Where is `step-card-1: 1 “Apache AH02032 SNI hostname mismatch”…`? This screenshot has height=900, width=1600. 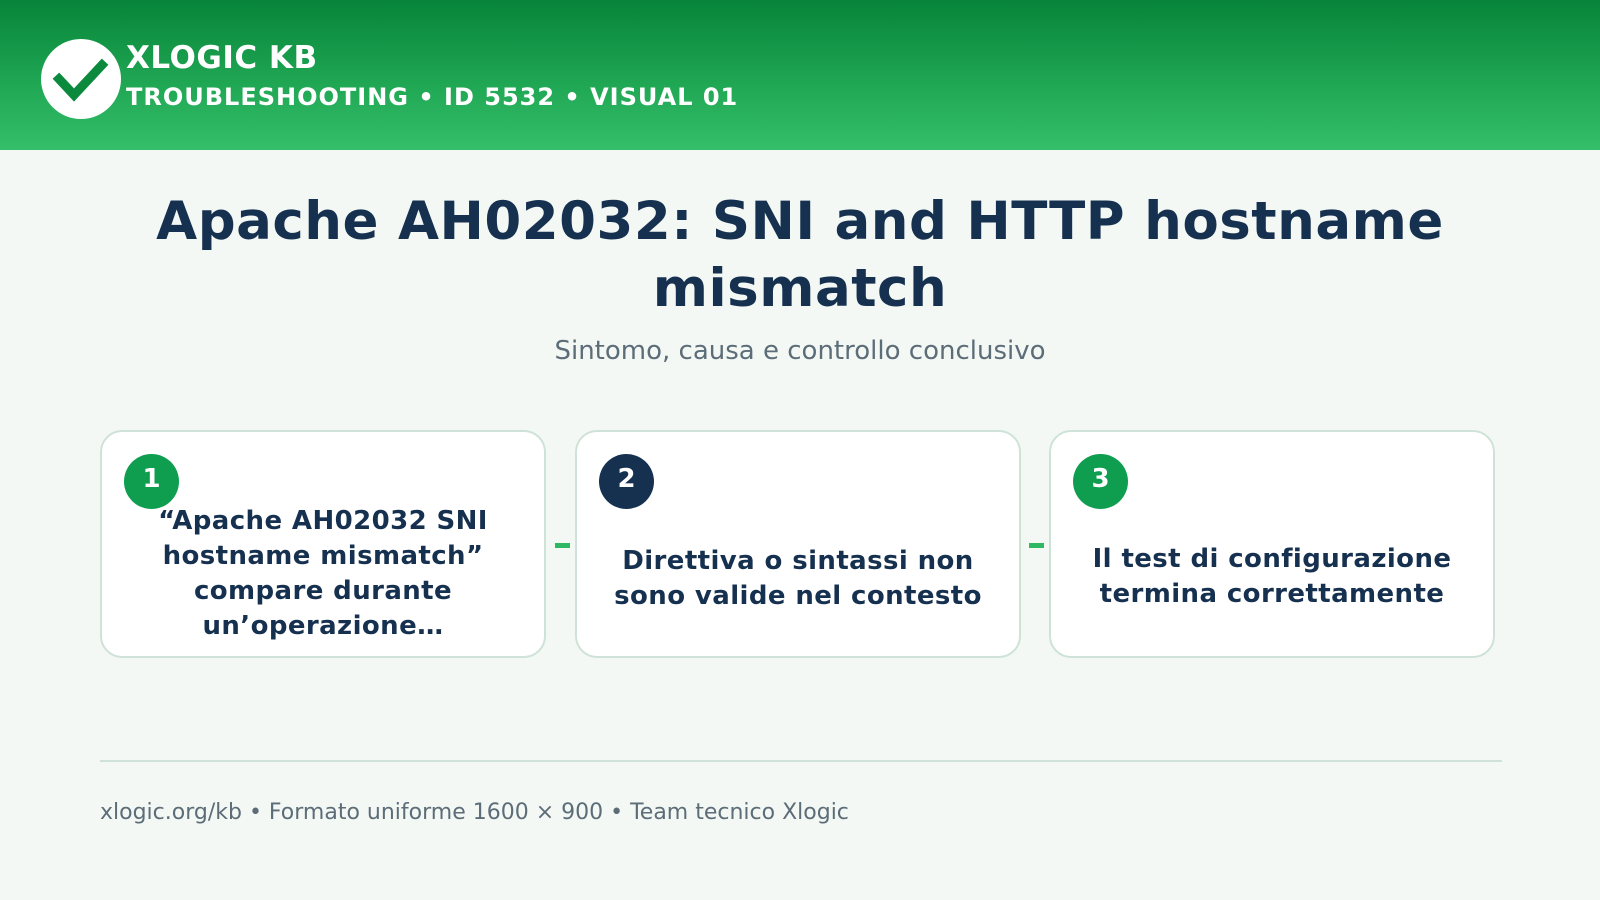
step-card-1: 1 “Apache AH02032 SNI hostname mismatch”… is located at coordinates (323, 544).